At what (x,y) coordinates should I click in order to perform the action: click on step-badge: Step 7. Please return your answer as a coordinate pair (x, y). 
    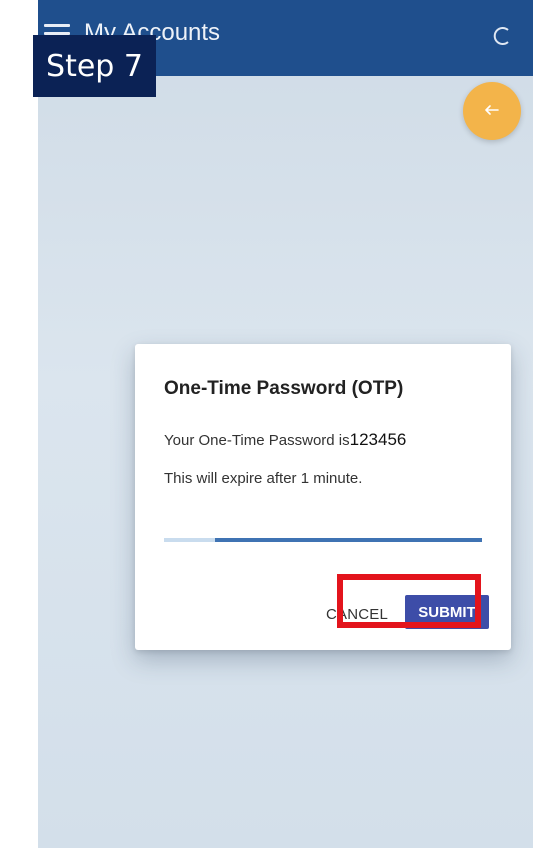
    Looking at the image, I should click on (94, 66).